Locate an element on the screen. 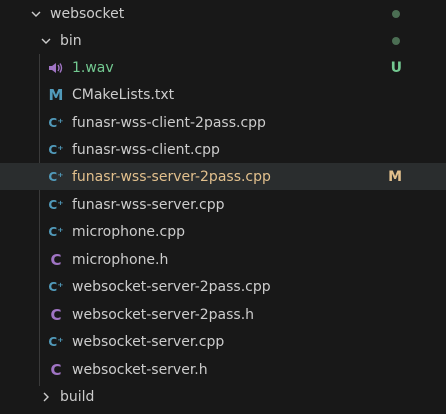 The width and height of the screenshot is (446, 414). tree-file-cmakelists: M CMakeLists.txt is located at coordinates (223, 94).